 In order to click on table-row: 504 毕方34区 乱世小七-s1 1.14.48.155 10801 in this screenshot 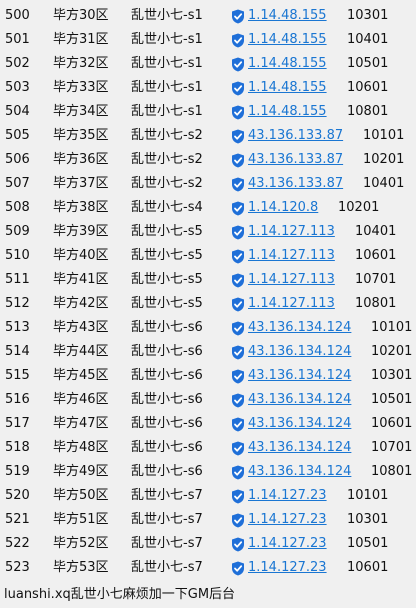, I will do `click(208, 112)`.